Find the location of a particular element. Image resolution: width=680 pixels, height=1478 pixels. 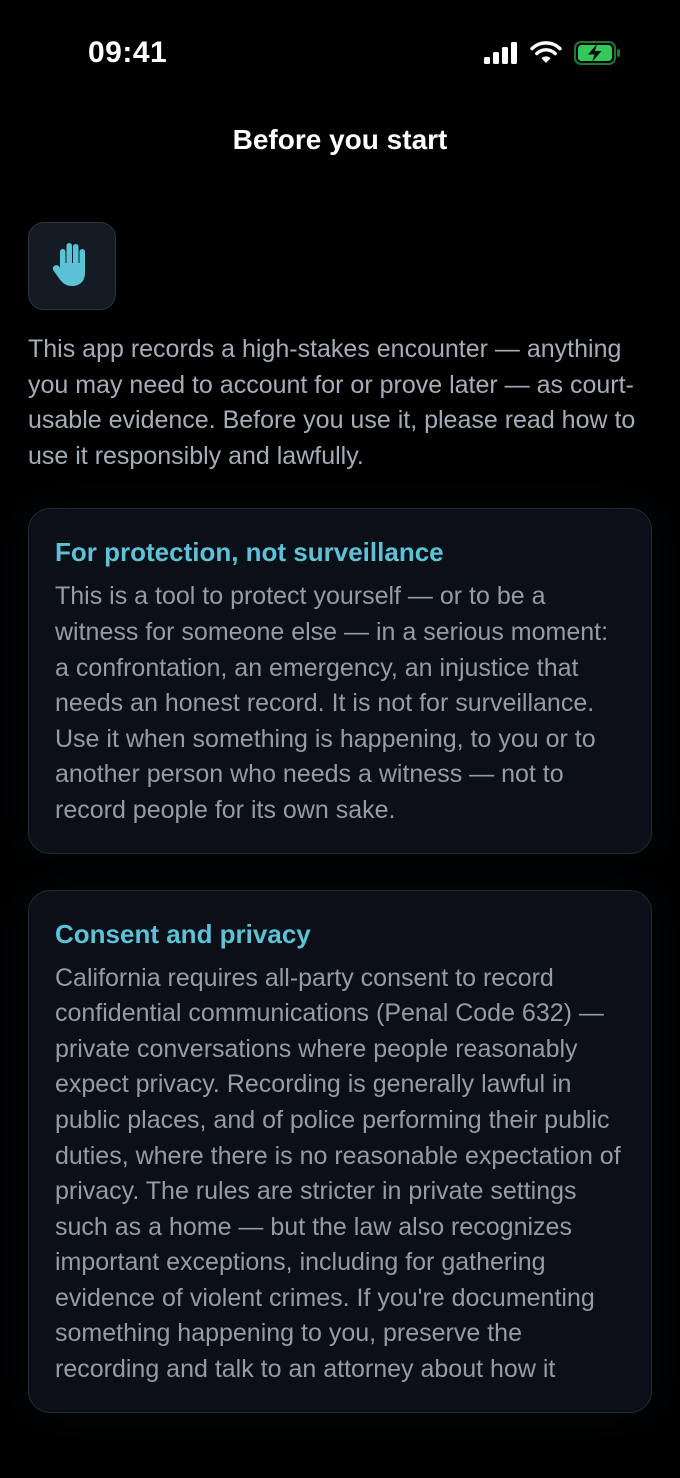

status-icons is located at coordinates (552, 55).